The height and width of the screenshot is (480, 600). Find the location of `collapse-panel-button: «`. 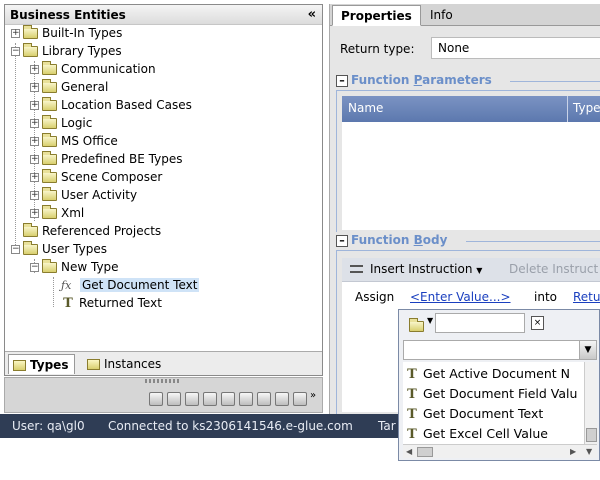

collapse-panel-button: « is located at coordinates (312, 15).